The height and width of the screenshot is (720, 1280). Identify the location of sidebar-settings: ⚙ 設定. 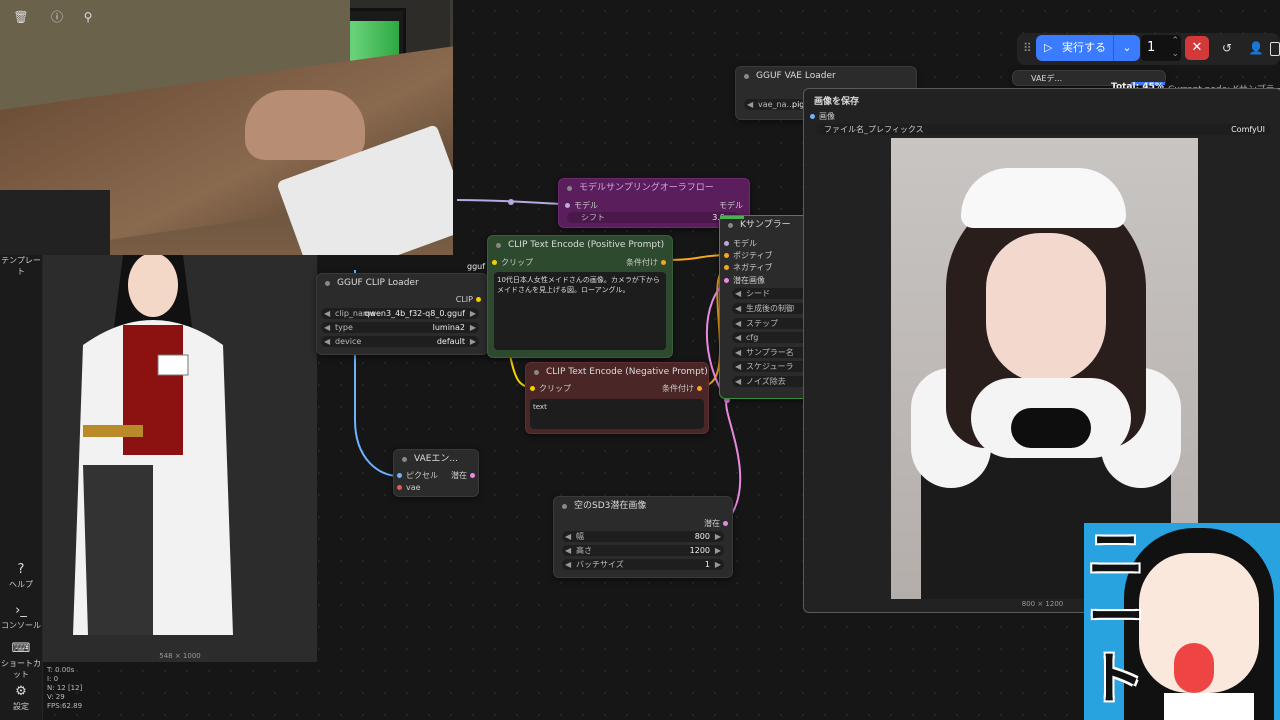
(21, 698).